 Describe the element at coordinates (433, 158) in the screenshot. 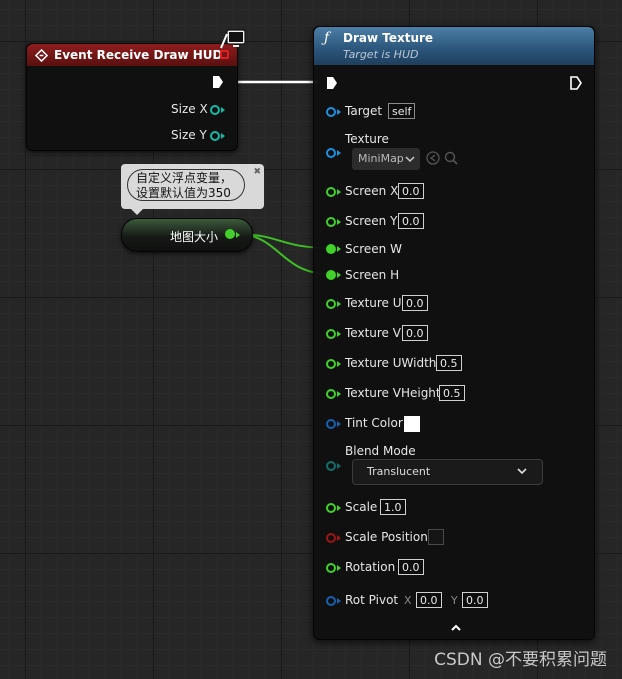

I see `use-selected-icon` at that location.